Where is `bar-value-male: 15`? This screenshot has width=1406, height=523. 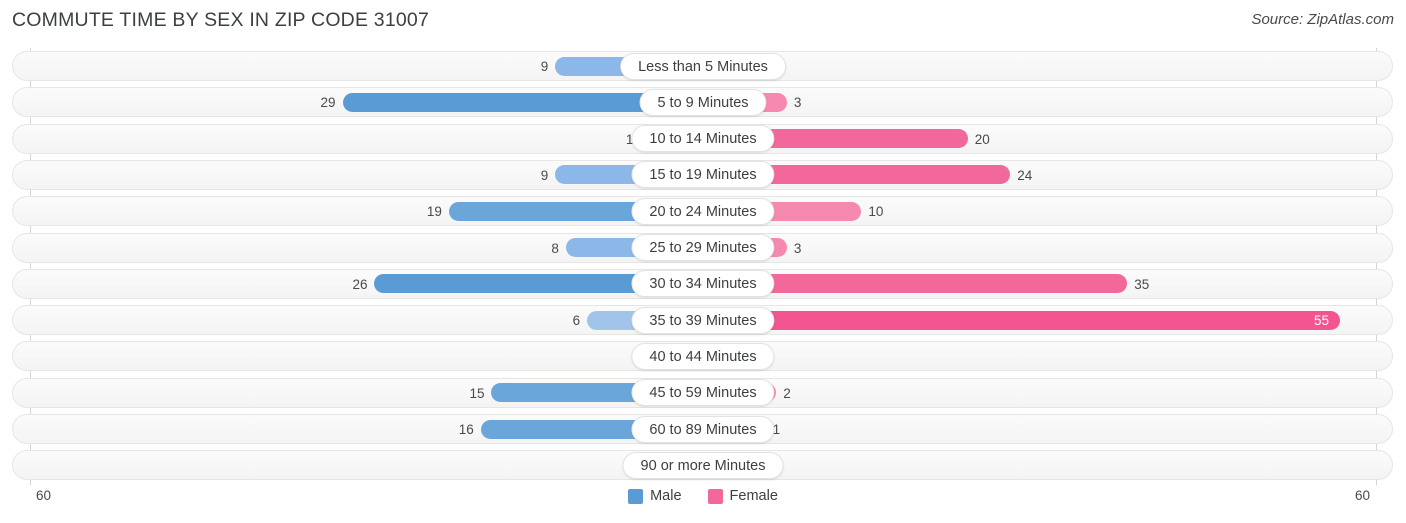 bar-value-male: 15 is located at coordinates (477, 393).